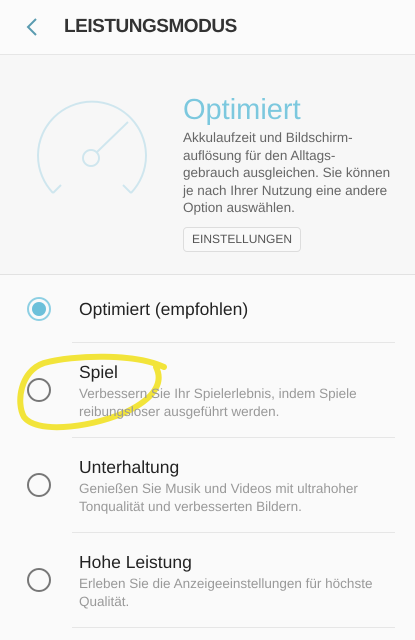 The image size is (415, 640). I want to click on mode-description: Akkulaufzeit und Bildschirm-auflösung für den Alltags-gebrauch ausgleichen. Sie können je nach Ihrer Nutzung eine andere Option auswählen., so click(287, 172).